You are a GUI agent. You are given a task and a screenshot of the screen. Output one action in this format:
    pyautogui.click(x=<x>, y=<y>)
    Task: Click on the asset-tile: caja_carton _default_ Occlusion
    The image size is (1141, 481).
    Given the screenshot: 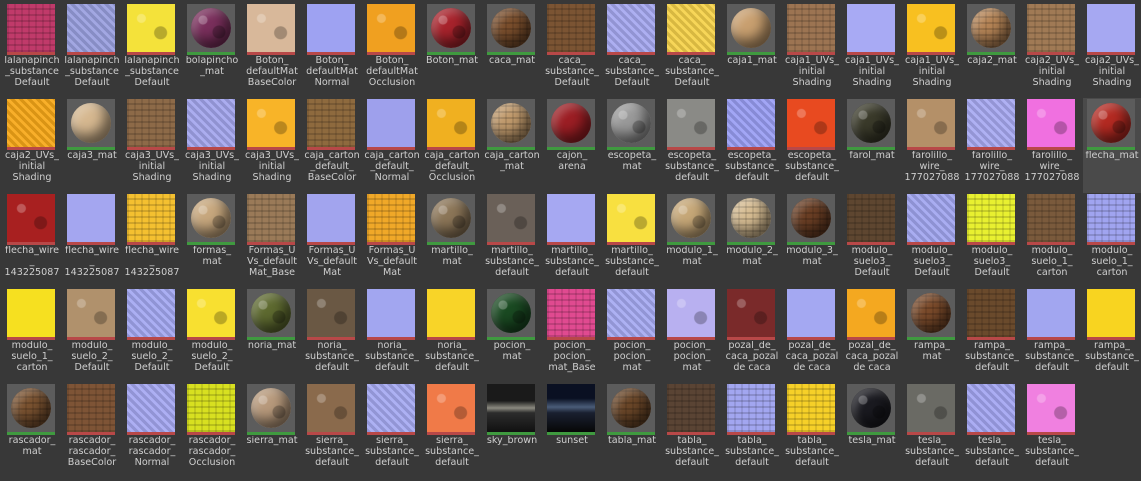 What is the action you would take?
    pyautogui.click(x=453, y=145)
    